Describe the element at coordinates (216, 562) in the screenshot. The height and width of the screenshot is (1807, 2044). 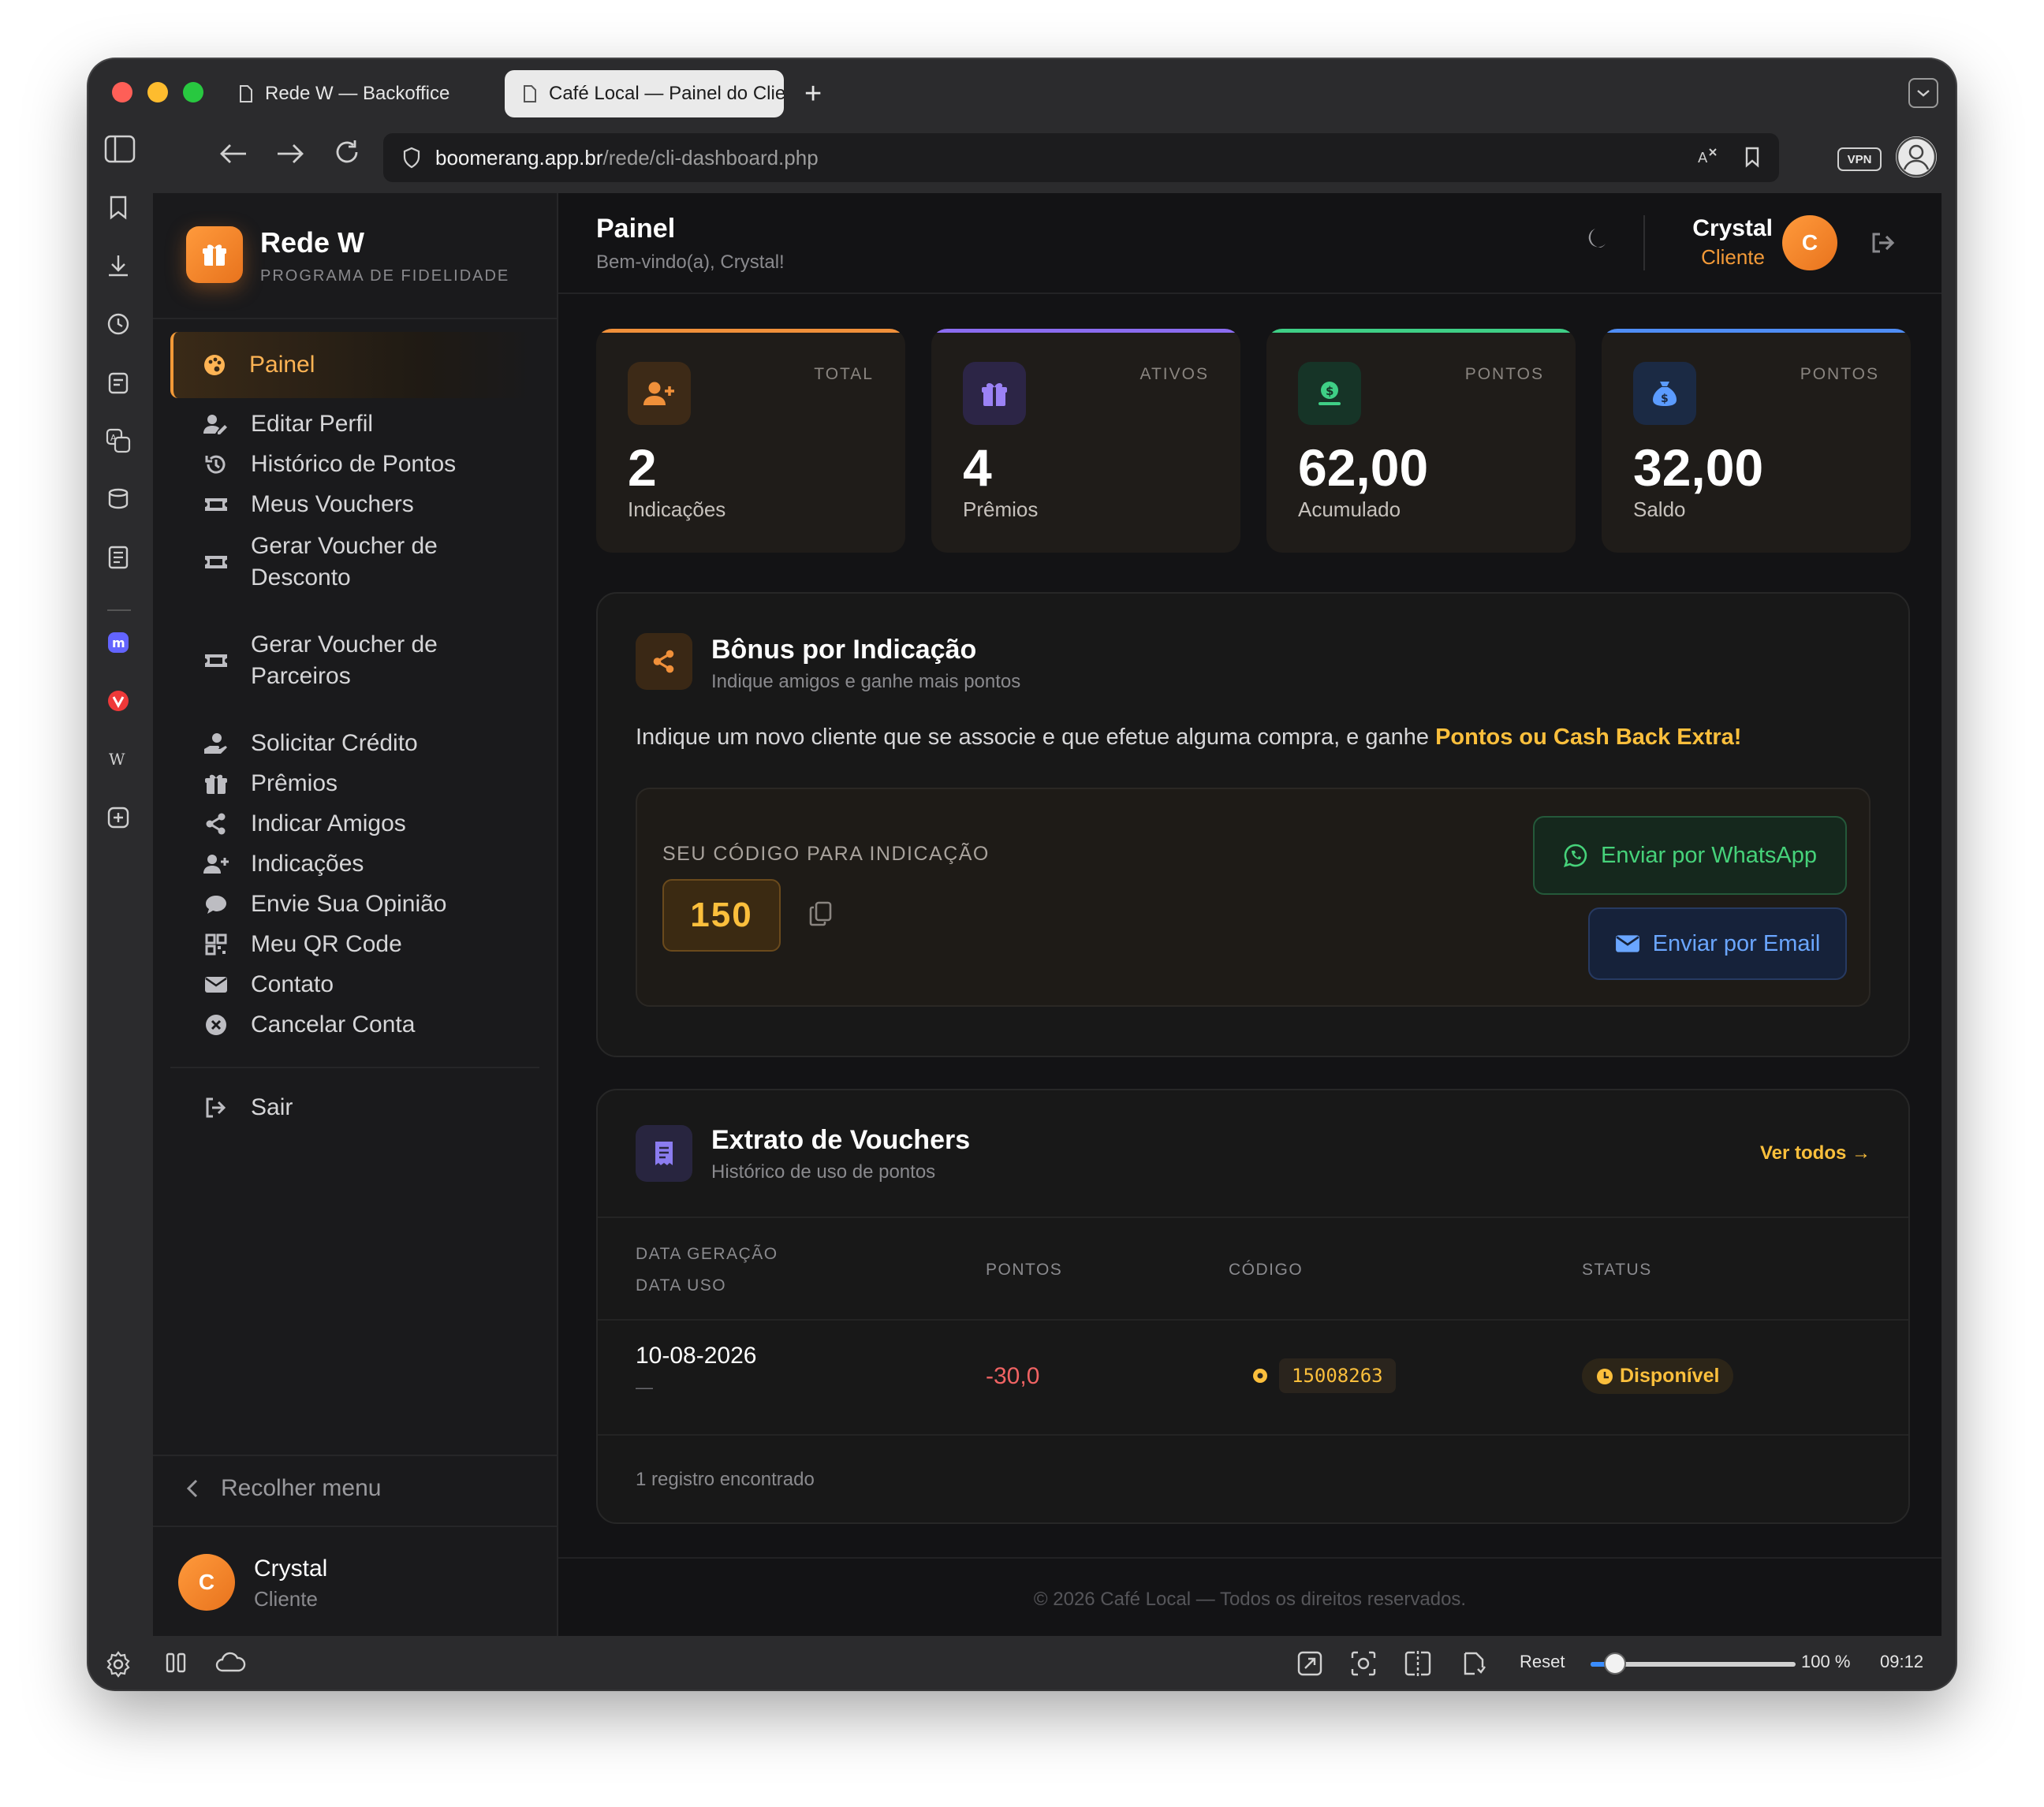
I see `ticket-icon` at that location.